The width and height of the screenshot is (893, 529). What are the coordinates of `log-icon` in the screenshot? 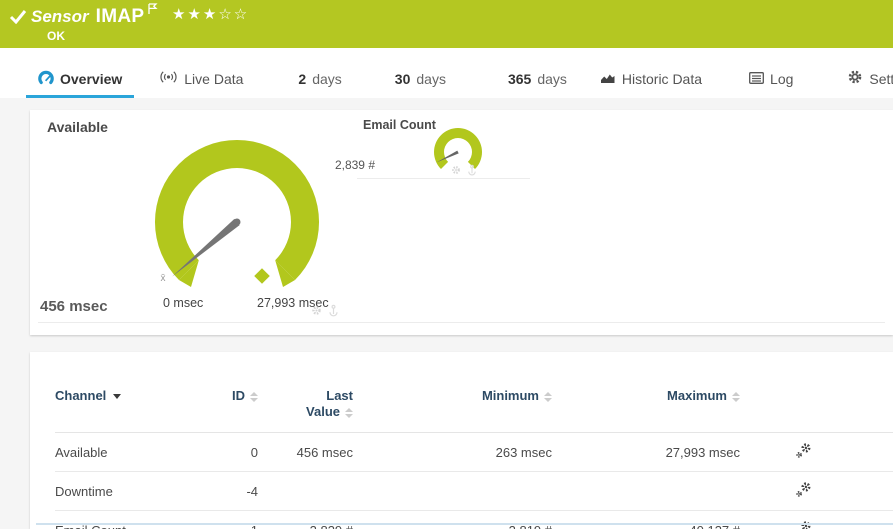 It's located at (756, 79).